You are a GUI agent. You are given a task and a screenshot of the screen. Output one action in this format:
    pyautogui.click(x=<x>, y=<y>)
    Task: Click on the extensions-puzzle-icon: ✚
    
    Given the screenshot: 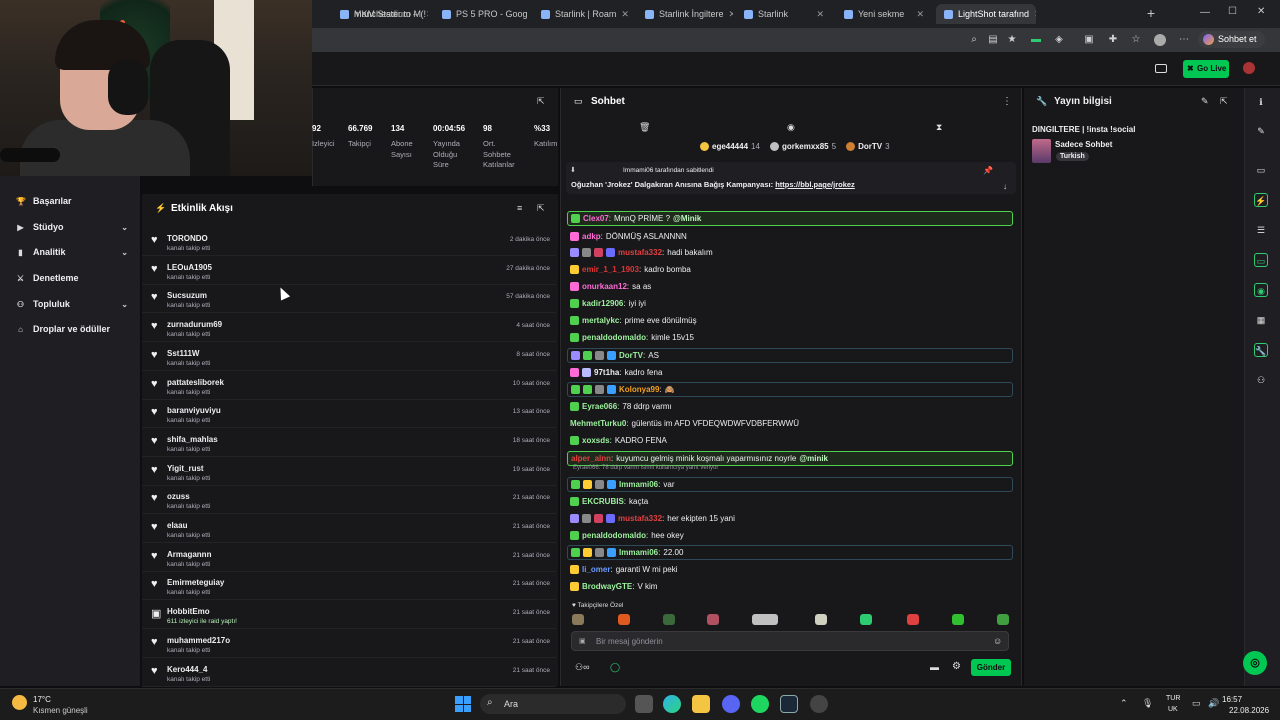 What is the action you would take?
    pyautogui.click(x=1113, y=40)
    